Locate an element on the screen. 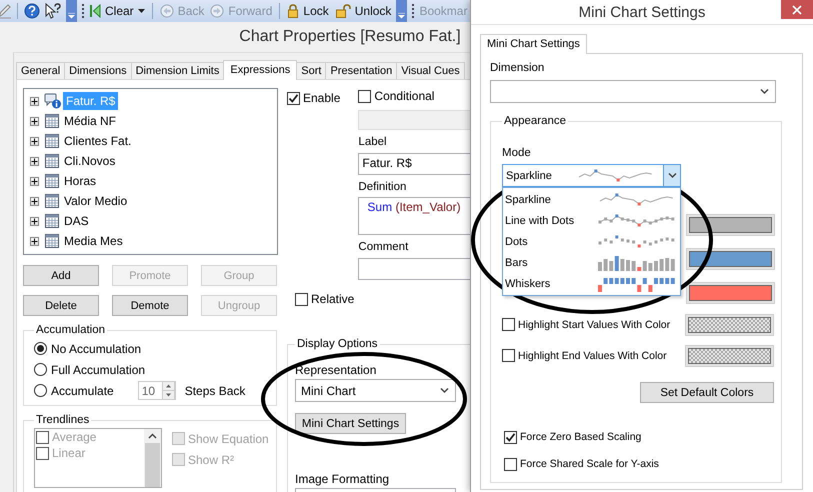  group-title: Accumulation is located at coordinates (70, 330).